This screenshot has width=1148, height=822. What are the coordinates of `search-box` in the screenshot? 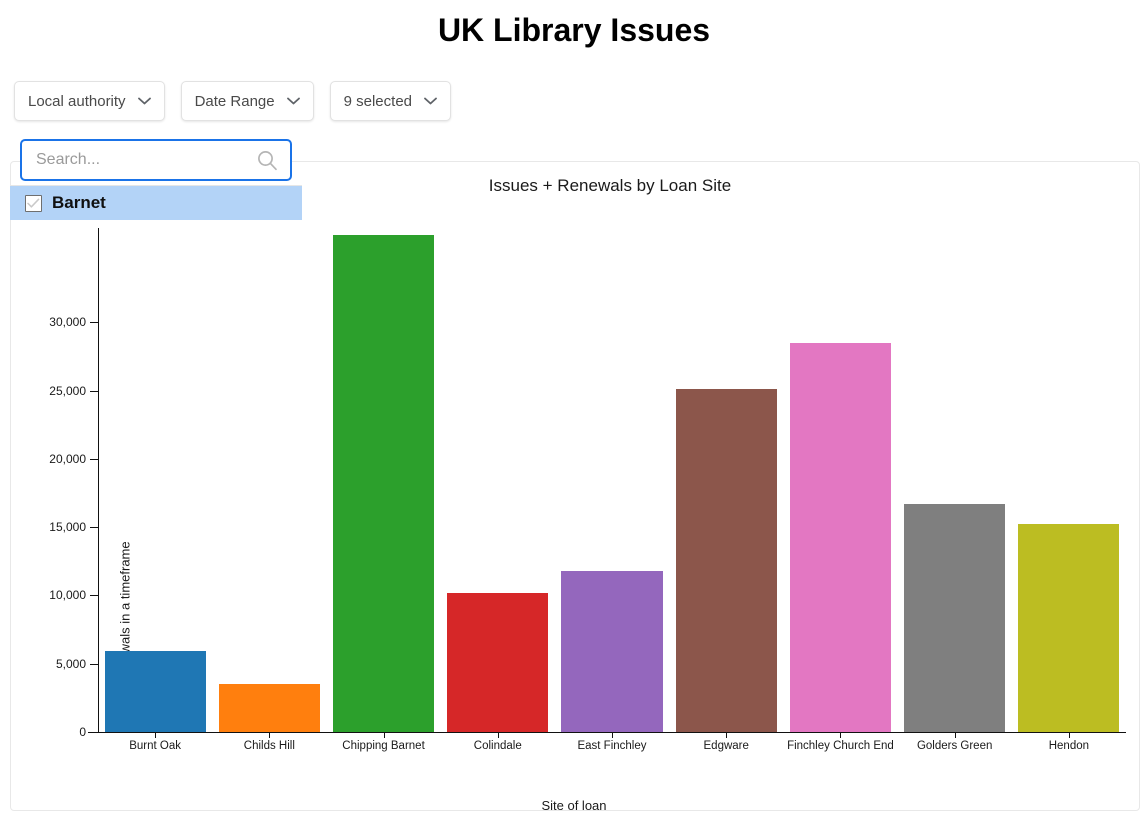 It's located at (156, 160).